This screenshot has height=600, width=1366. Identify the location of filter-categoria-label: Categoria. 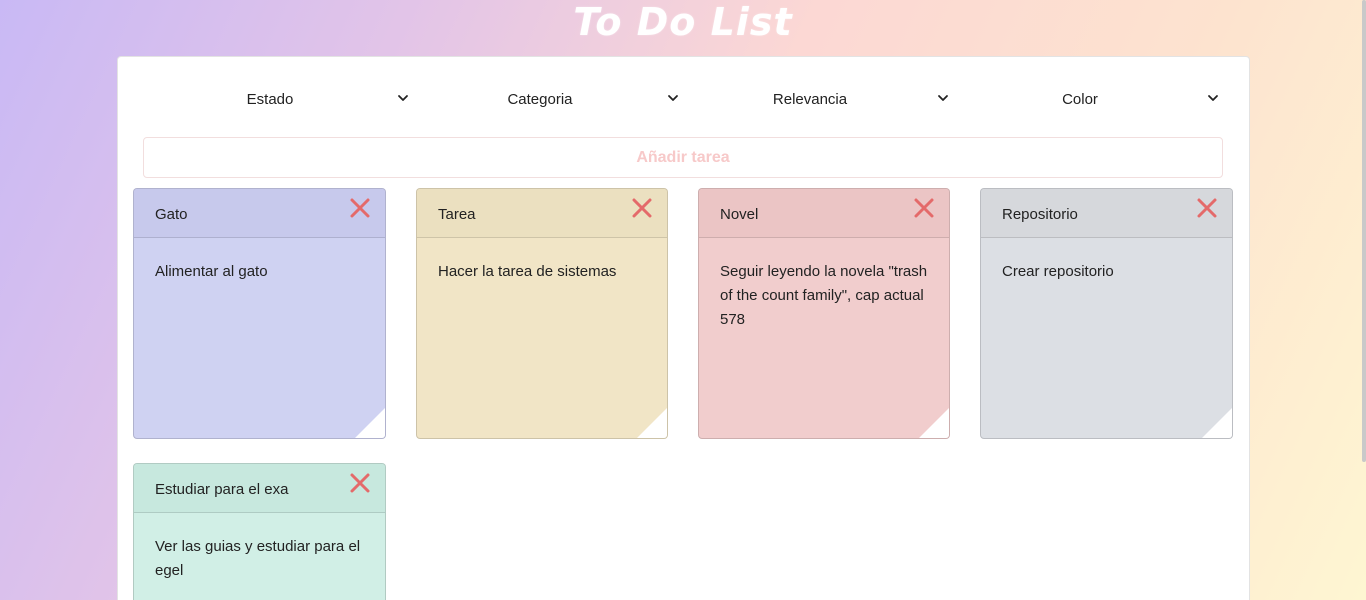
(540, 99).